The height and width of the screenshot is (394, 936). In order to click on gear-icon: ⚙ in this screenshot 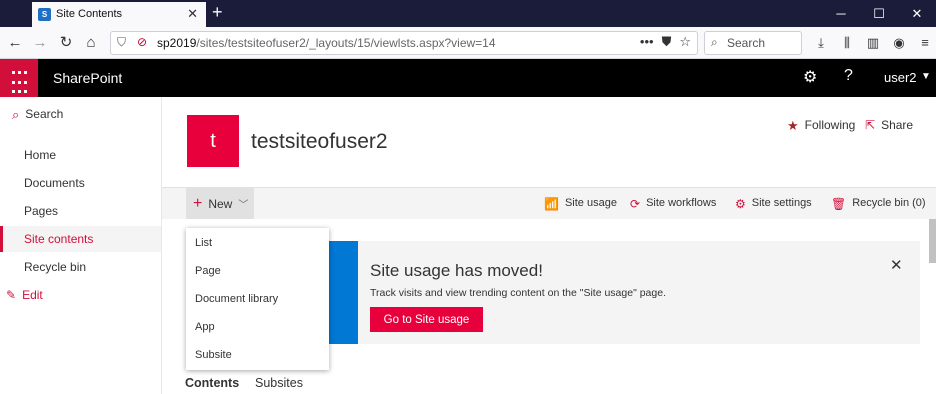, I will do `click(740, 204)`.